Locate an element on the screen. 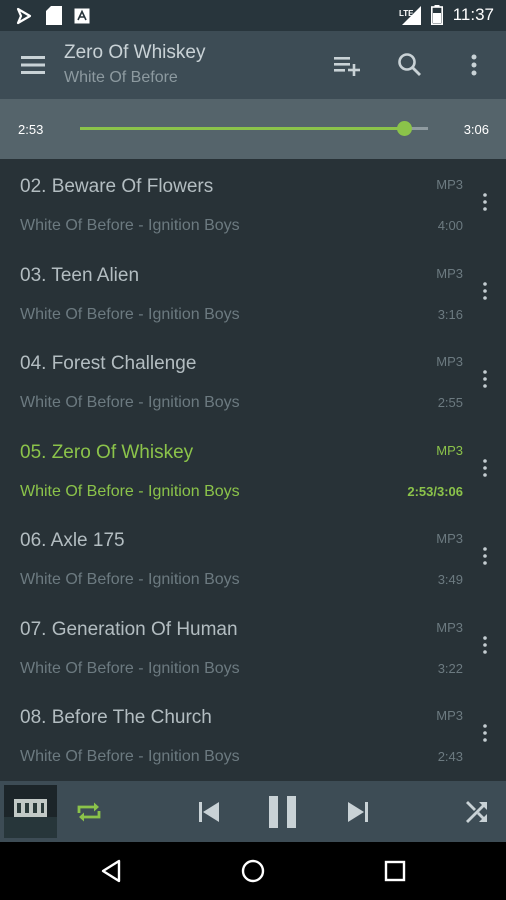  repeat-button is located at coordinates (89, 812).